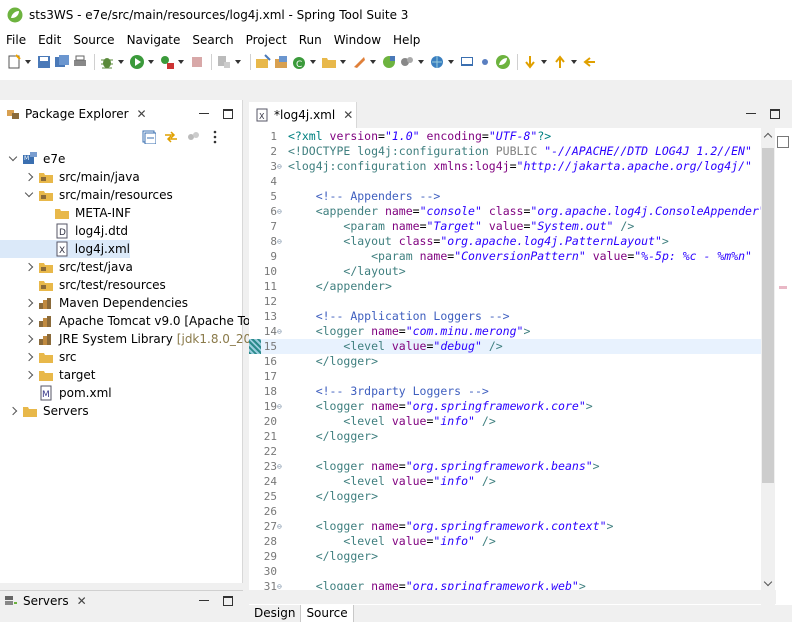  What do you see at coordinates (70, 177) in the screenshot?
I see `tree-item: src/main/java` at bounding box center [70, 177].